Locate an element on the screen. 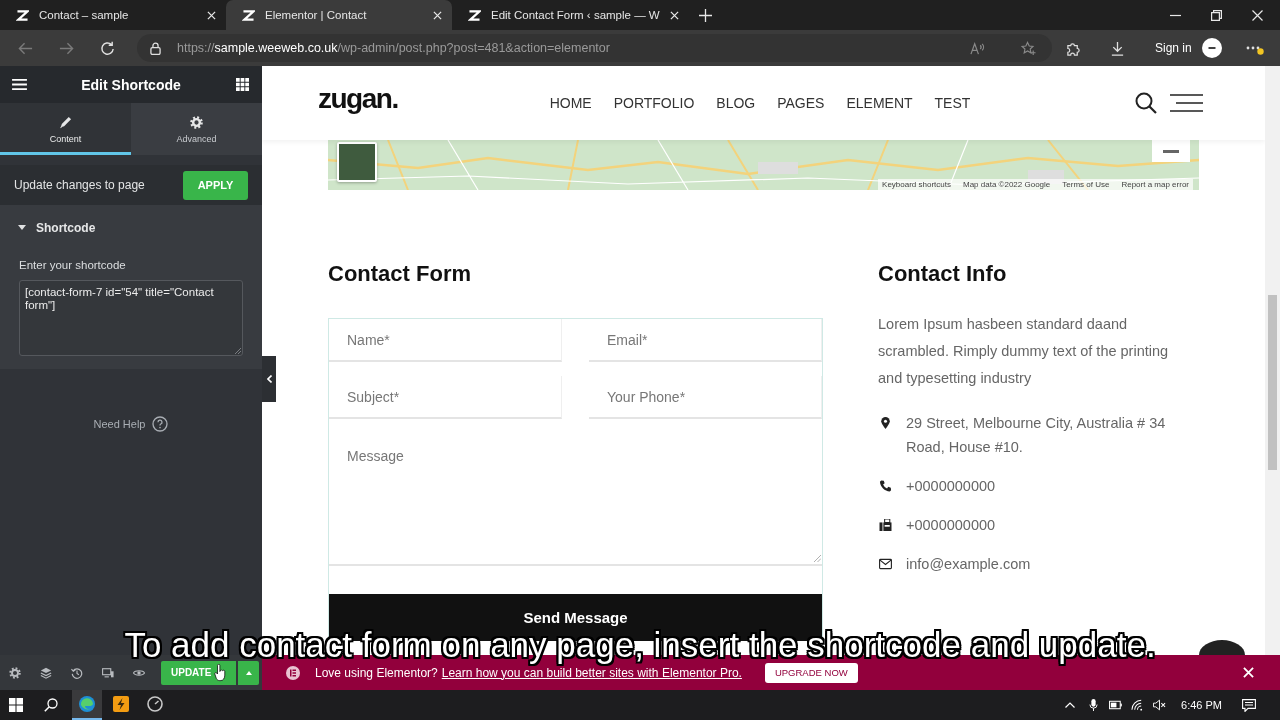 The height and width of the screenshot is (720, 1280). zoom-out-button is located at coordinates (1171, 151).